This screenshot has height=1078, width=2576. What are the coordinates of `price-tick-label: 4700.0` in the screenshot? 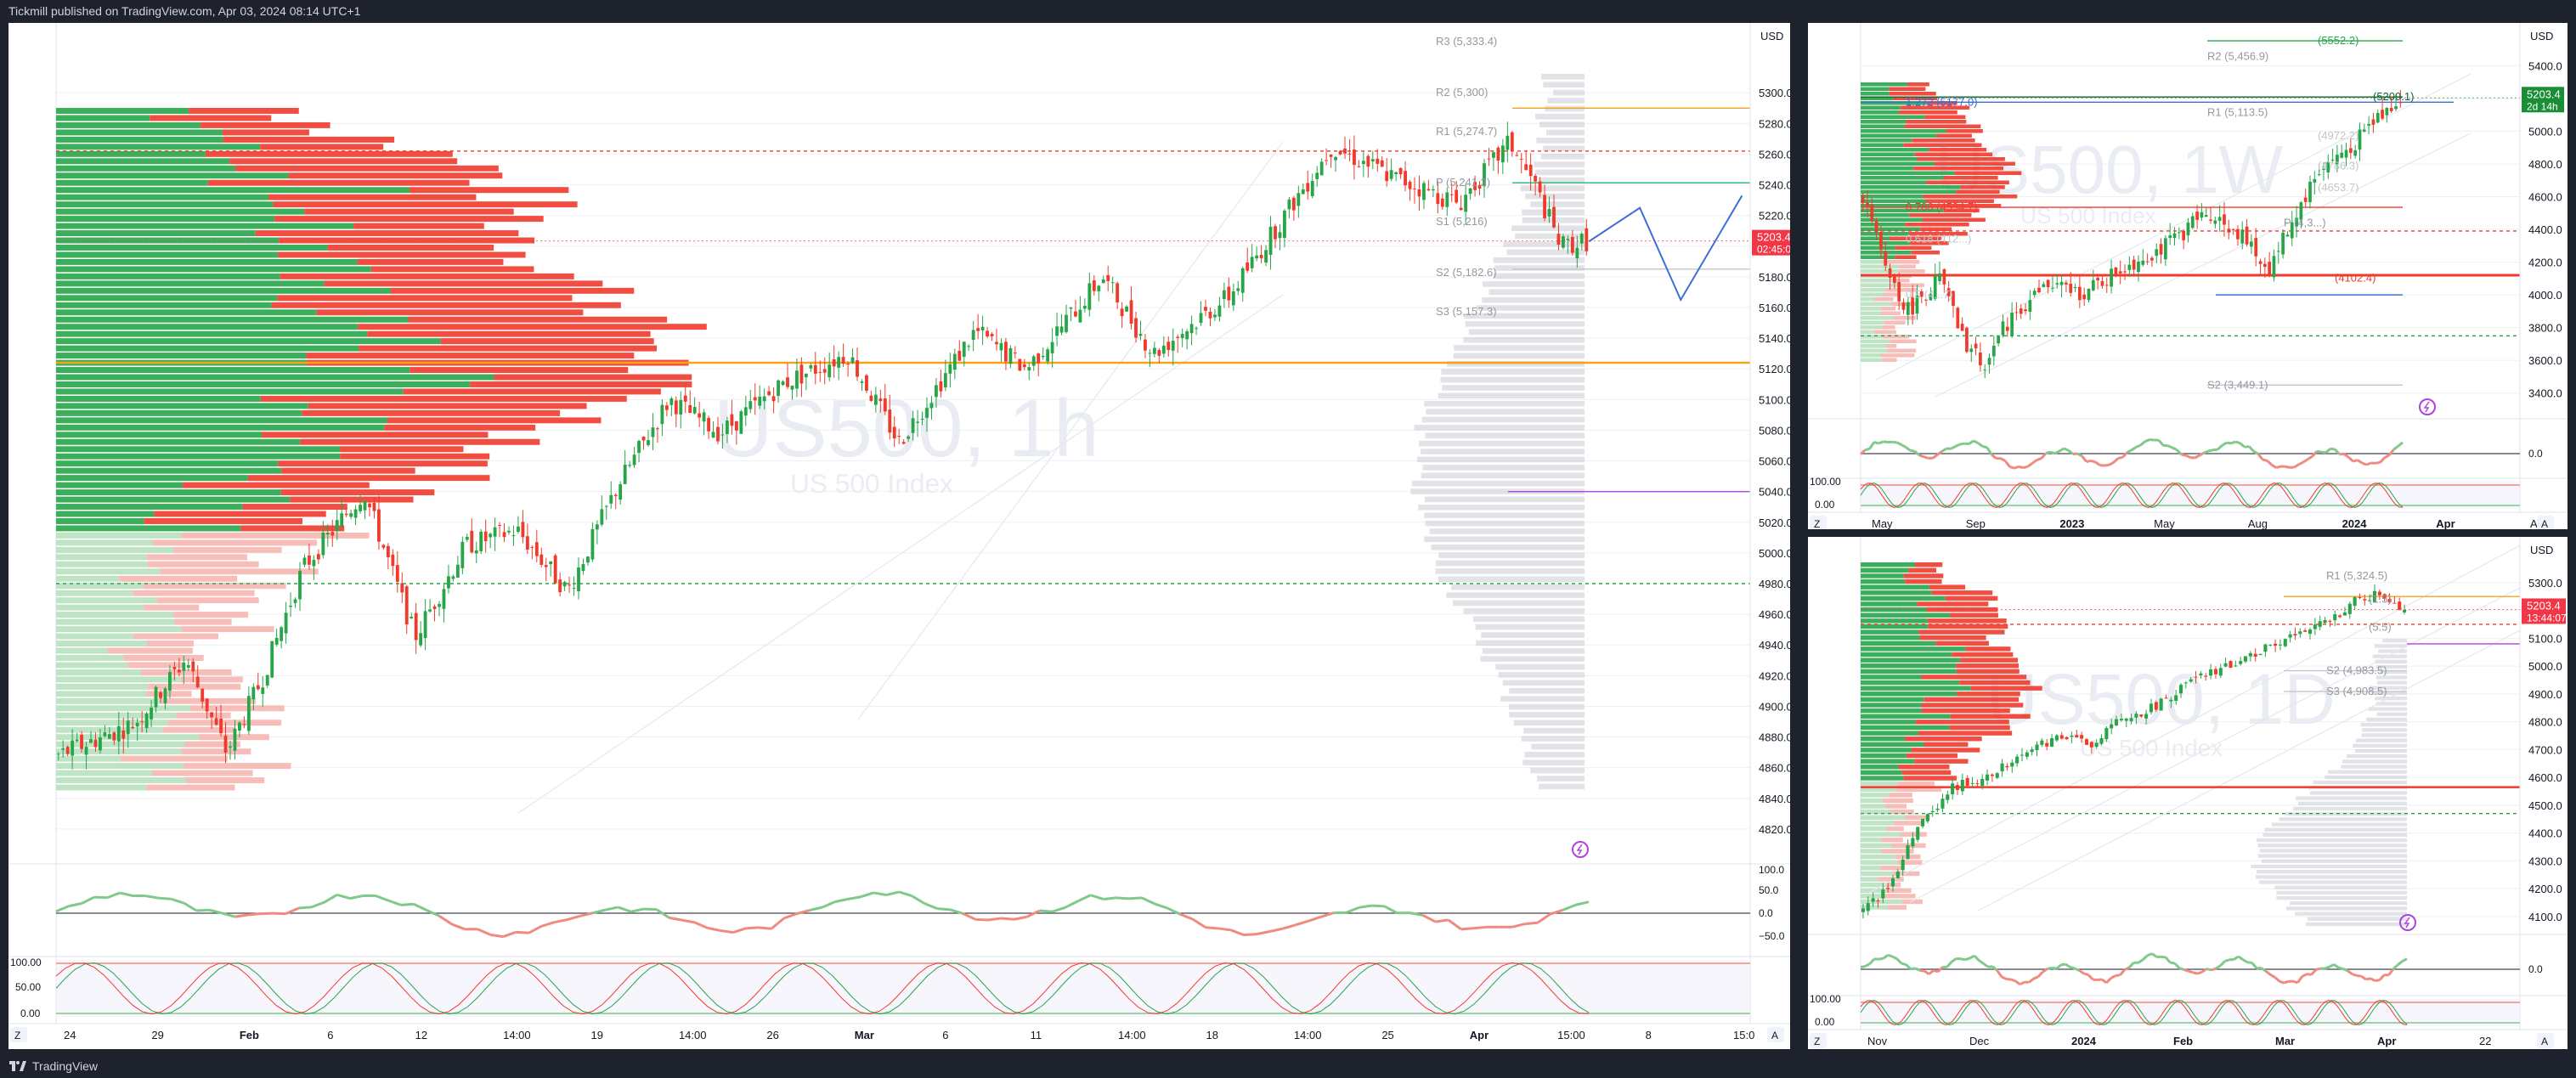 It's located at (2545, 749).